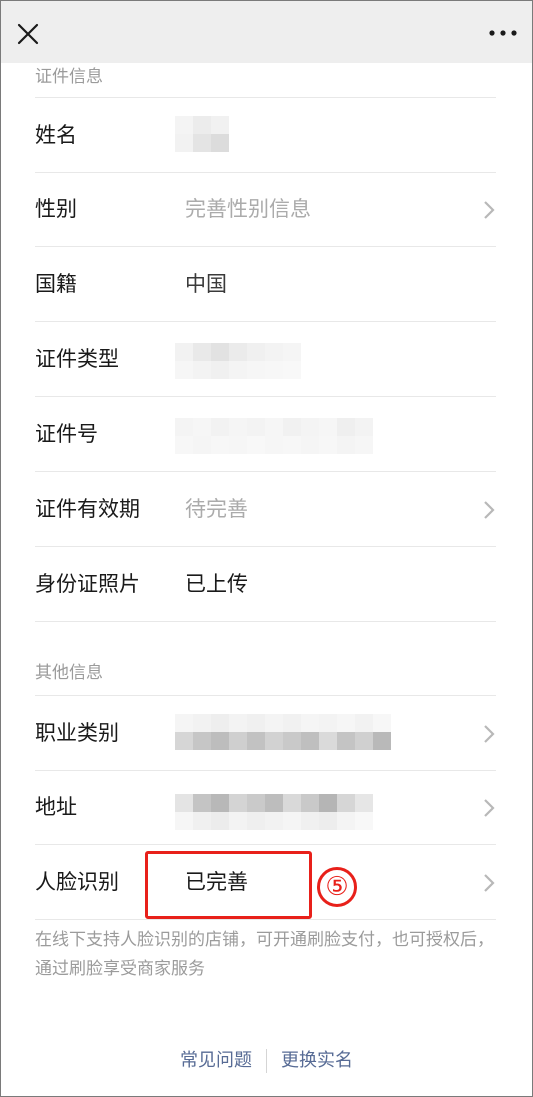 This screenshot has height=1097, width=533. What do you see at coordinates (216, 584) in the screenshot?
I see `row-value: 已上传` at bounding box center [216, 584].